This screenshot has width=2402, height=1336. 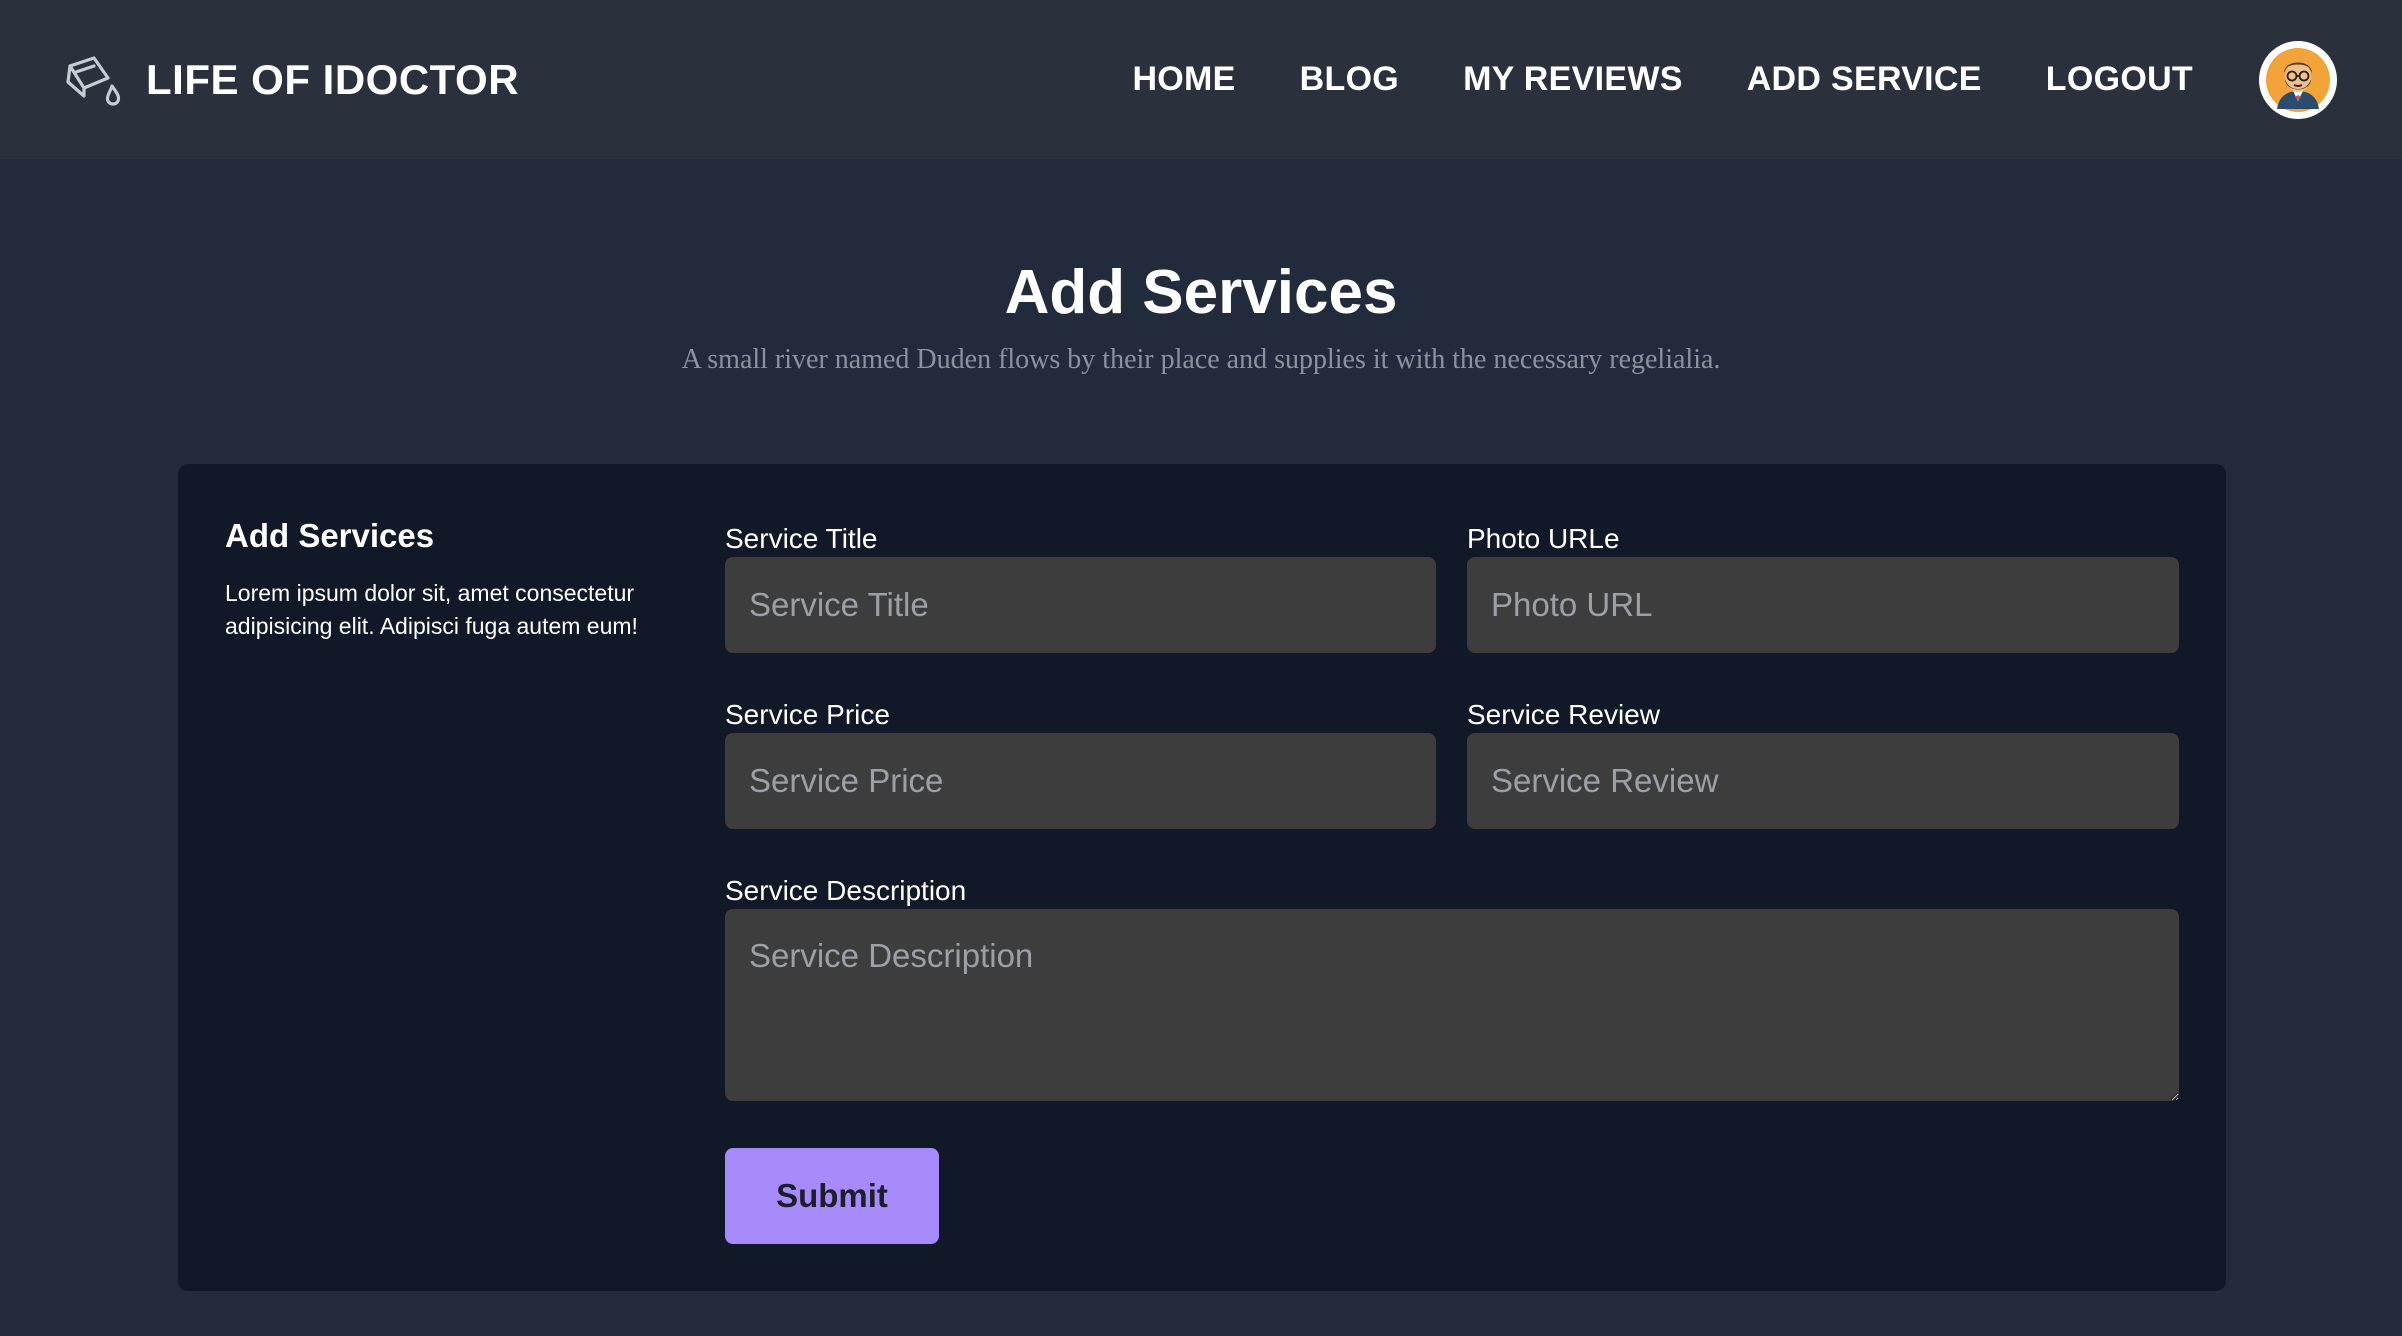 I want to click on photo-url-group: Photo URLe, so click(x=1823, y=587).